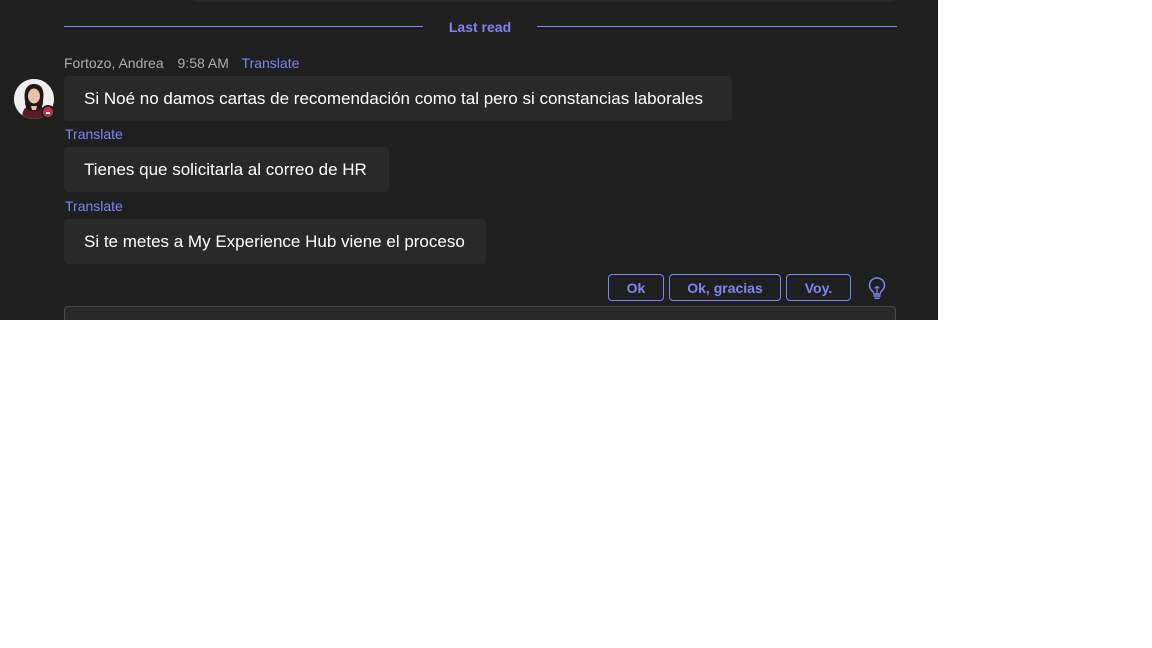 Image resolution: width=1152 pixels, height=648 pixels. I want to click on suggested-reply-voy: Voy., so click(818, 287).